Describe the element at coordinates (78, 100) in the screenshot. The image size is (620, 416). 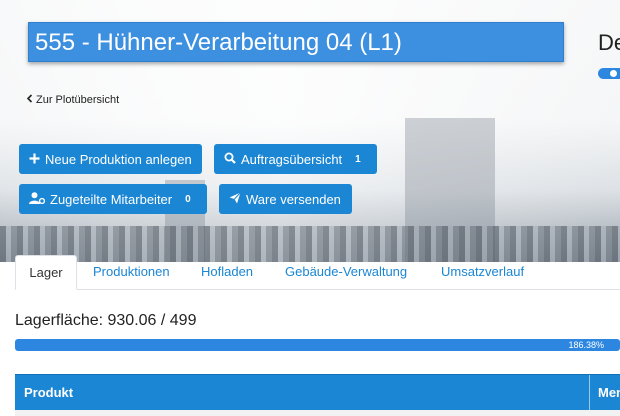
I see `back-link-label: Zur Plotübersicht` at that location.